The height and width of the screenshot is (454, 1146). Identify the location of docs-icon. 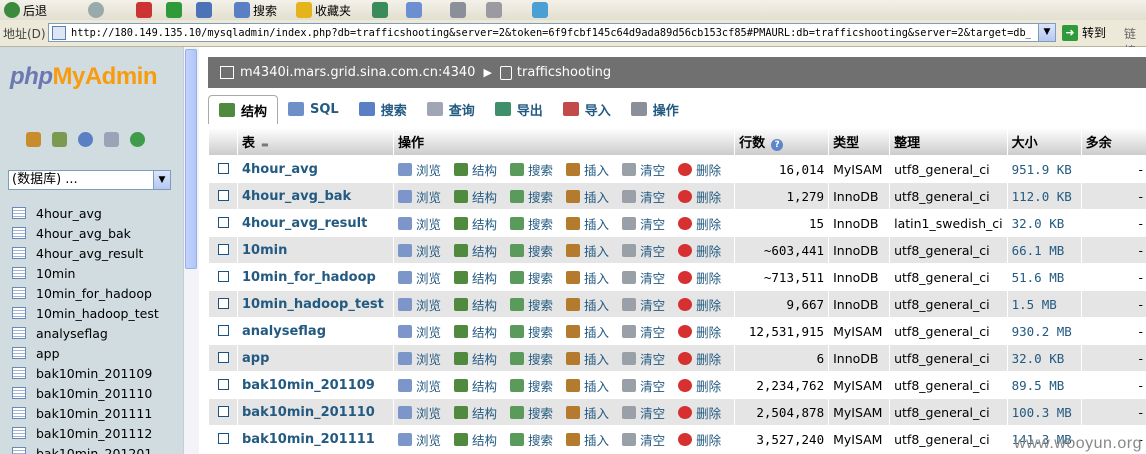
(111, 139).